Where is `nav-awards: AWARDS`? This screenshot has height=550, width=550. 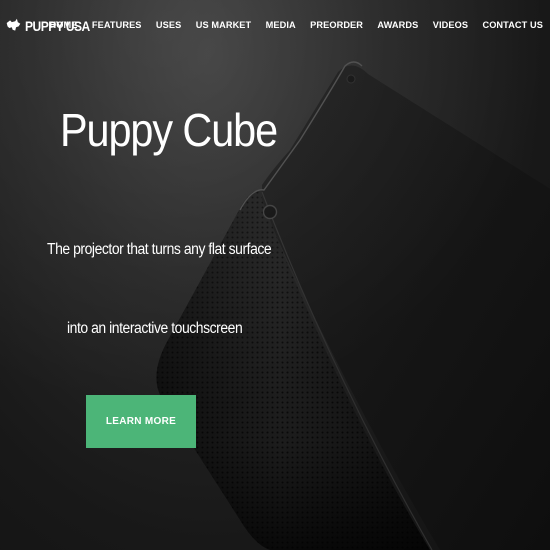 nav-awards: AWARDS is located at coordinates (397, 25).